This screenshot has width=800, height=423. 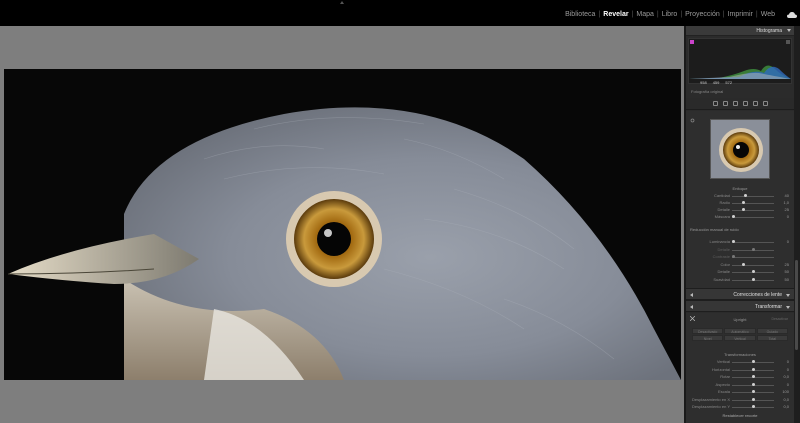 I want to click on expand-transform-icon, so click(x=691, y=307).